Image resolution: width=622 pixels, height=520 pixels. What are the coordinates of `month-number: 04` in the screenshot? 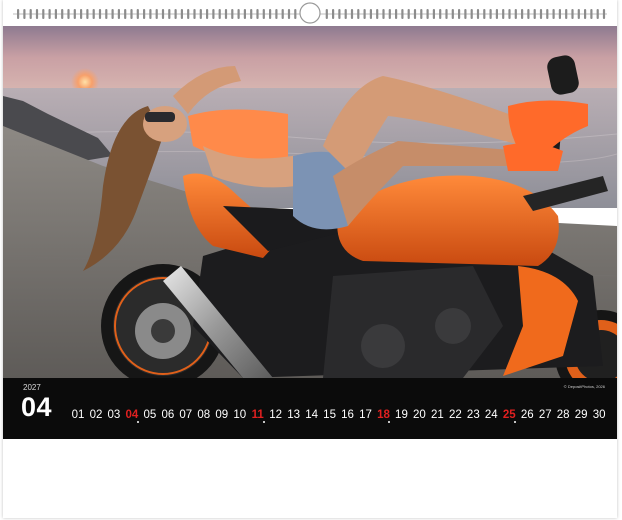 It's located at (37, 407).